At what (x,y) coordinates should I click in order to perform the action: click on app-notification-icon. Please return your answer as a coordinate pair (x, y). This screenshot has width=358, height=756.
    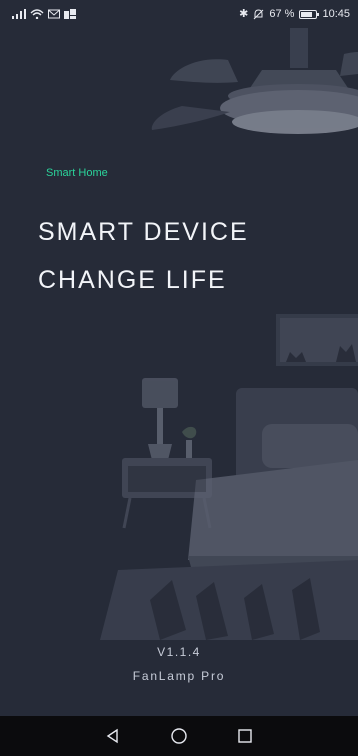
    Looking at the image, I should click on (70, 14).